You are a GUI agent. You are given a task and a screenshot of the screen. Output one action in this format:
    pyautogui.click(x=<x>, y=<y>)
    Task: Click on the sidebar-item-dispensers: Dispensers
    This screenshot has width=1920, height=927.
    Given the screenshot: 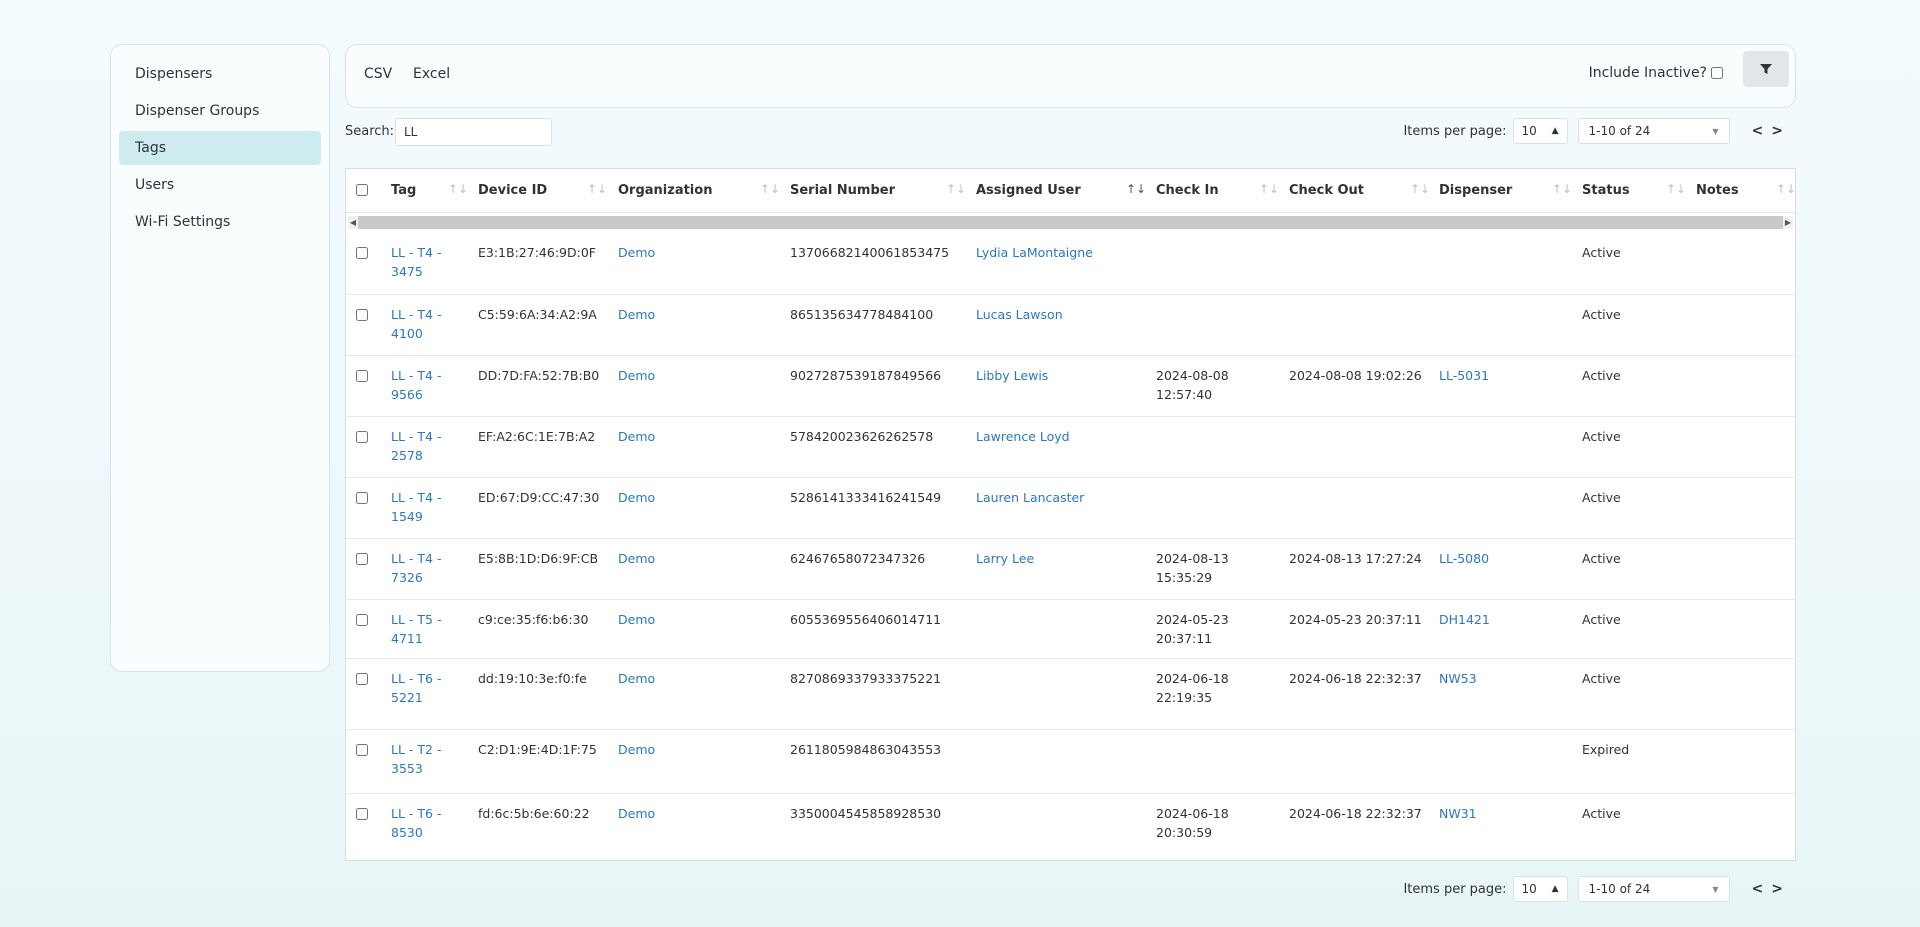 What is the action you would take?
    pyautogui.click(x=220, y=74)
    